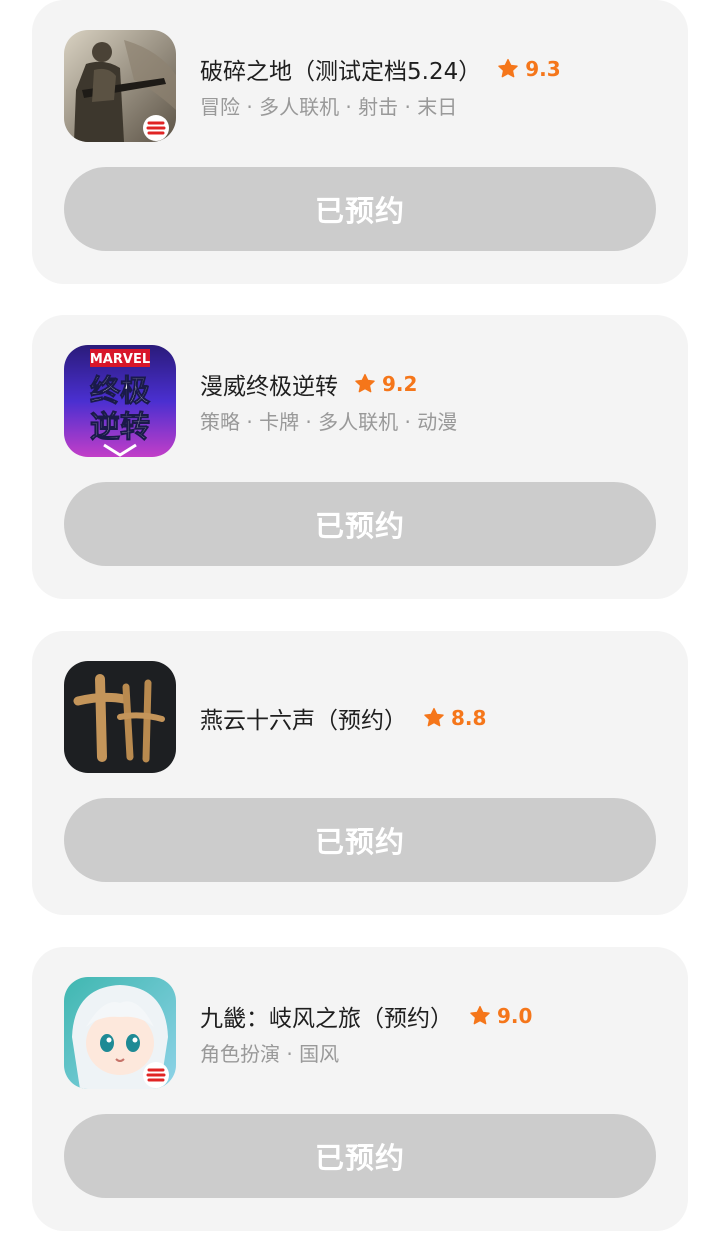  I want to click on rating-score: 9.2, so click(400, 384).